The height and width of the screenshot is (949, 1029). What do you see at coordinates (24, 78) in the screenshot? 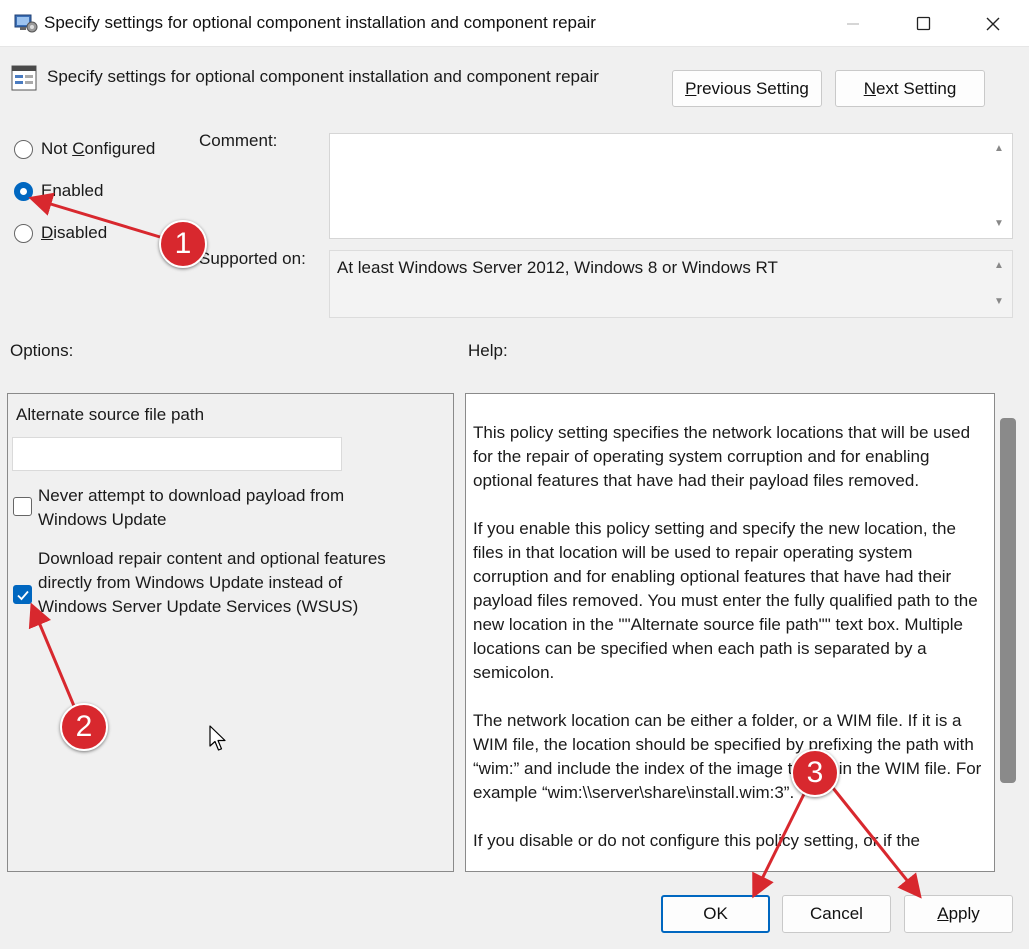
I see `policy-setting-icon` at bounding box center [24, 78].